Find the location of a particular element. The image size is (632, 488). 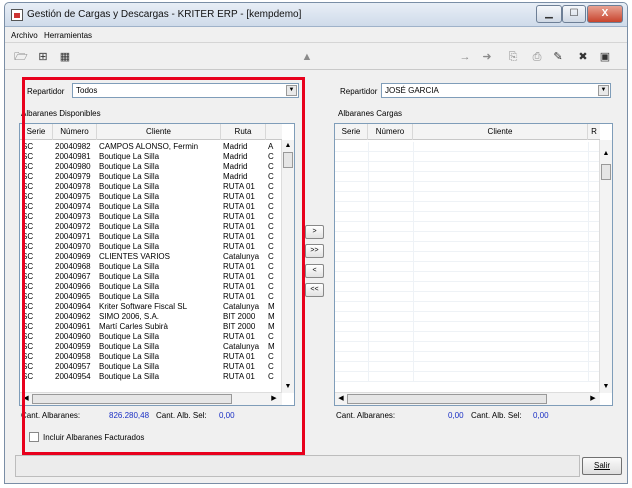

move-right-button: > is located at coordinates (314, 232).